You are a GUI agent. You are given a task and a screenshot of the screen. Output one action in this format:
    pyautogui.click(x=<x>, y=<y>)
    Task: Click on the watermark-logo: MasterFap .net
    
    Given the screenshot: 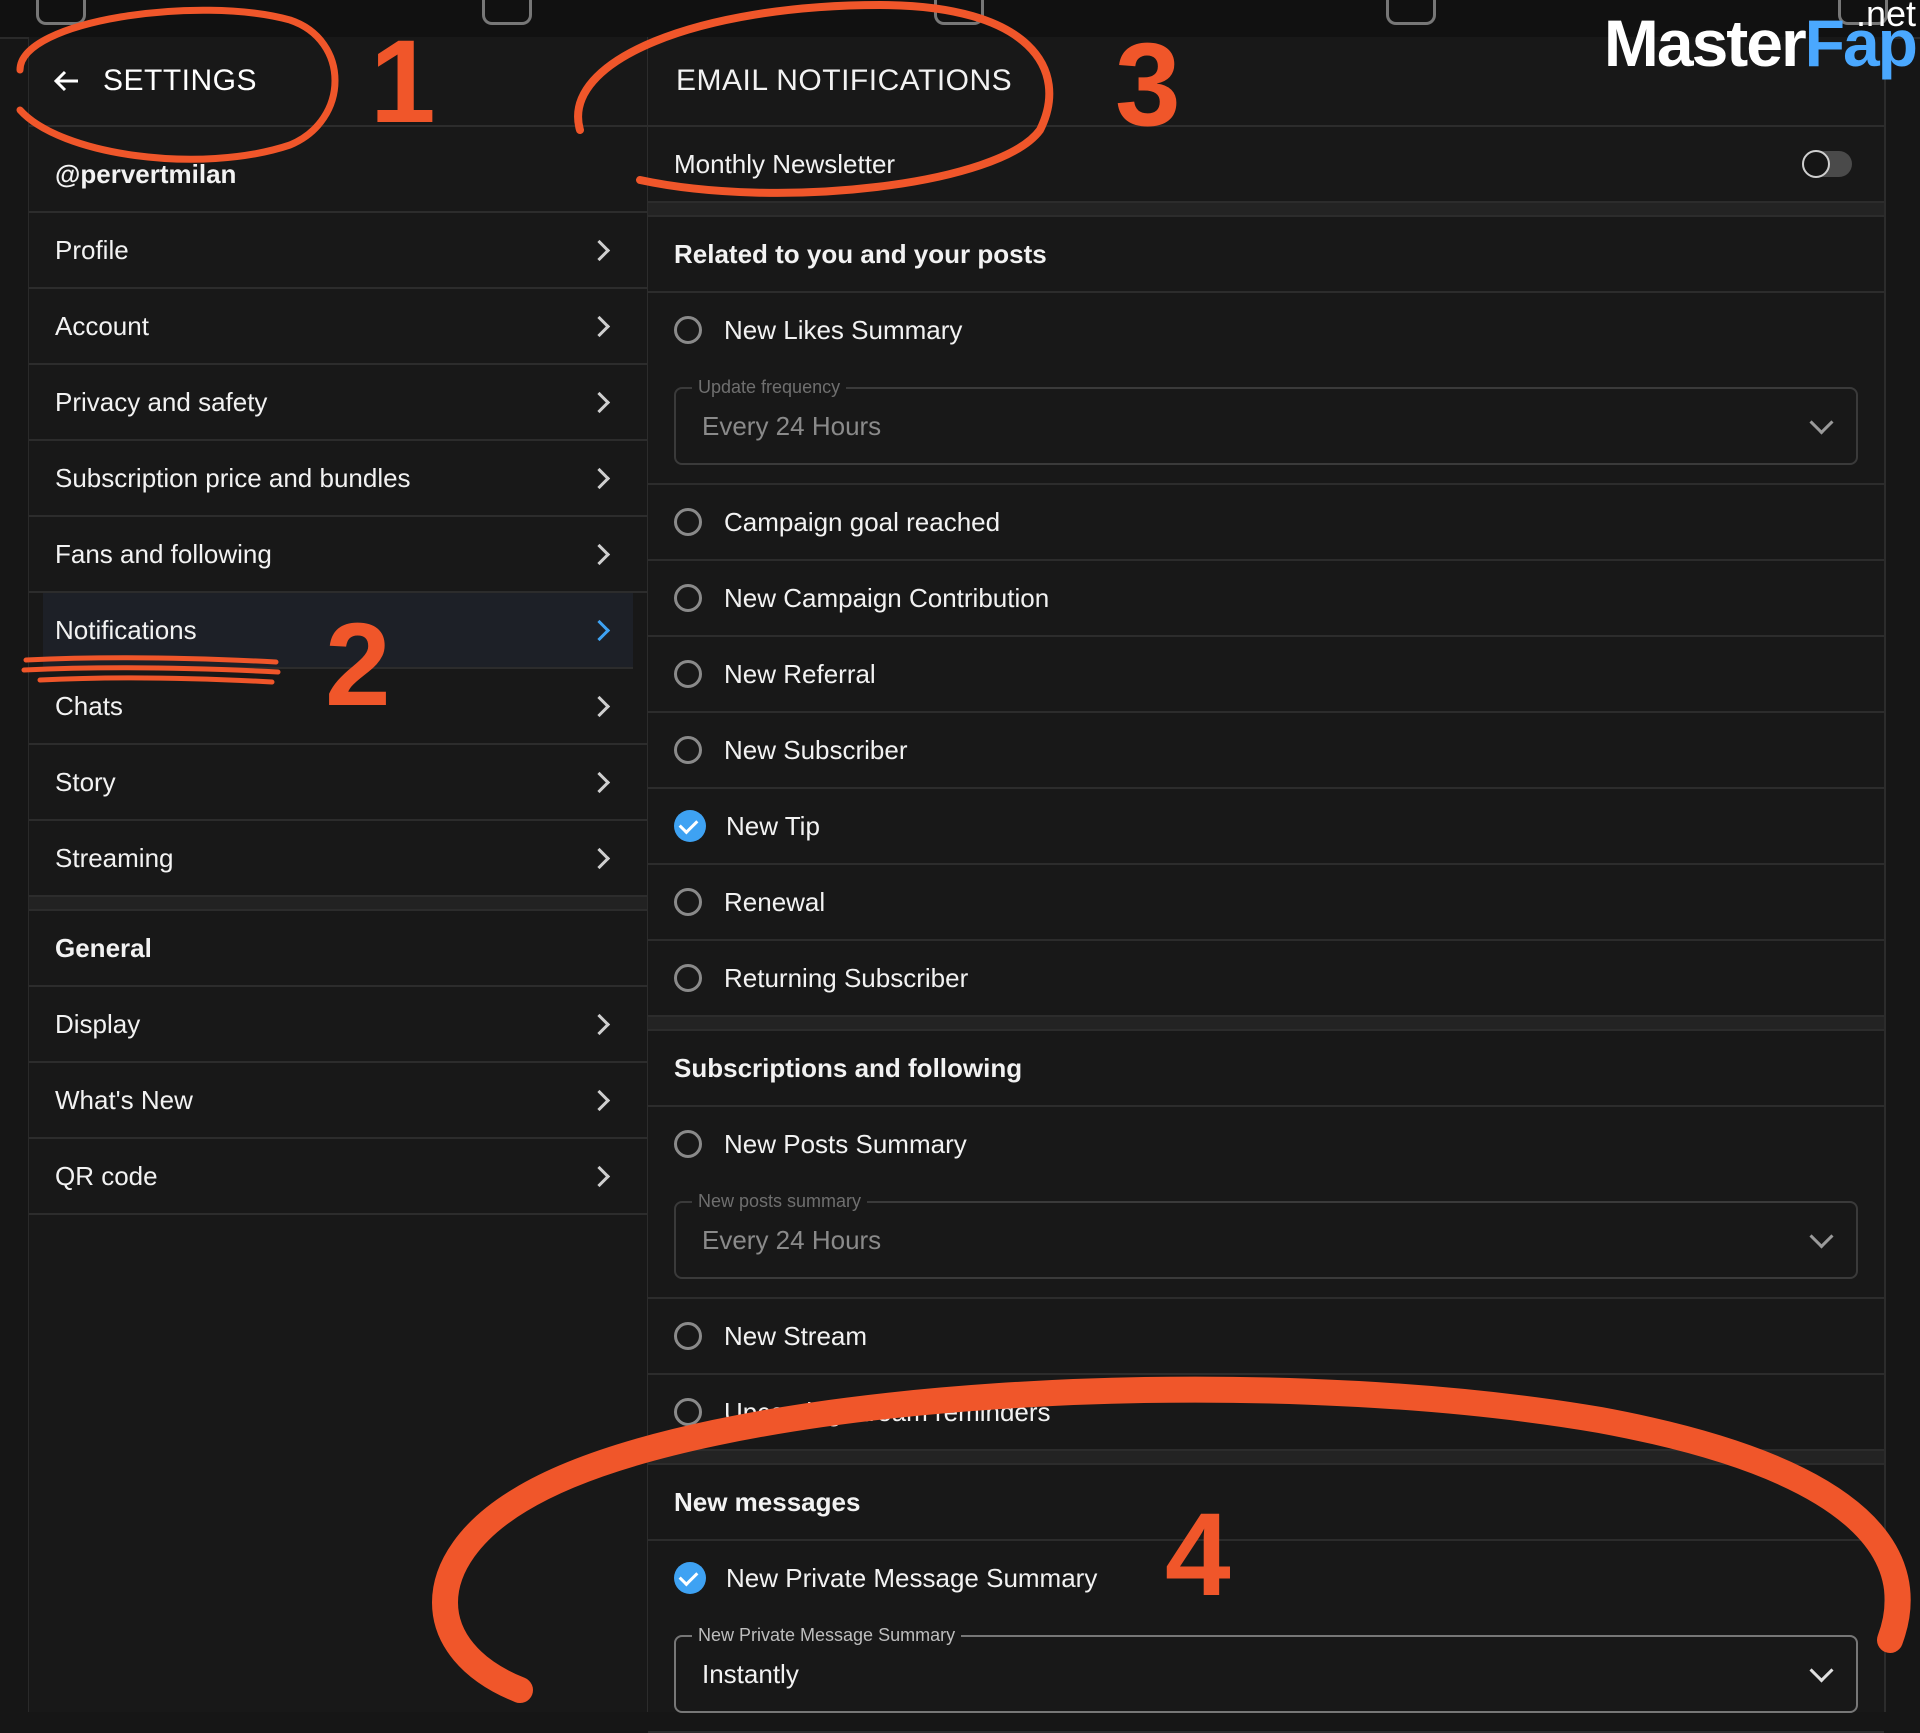 What is the action you would take?
    pyautogui.click(x=1761, y=38)
    